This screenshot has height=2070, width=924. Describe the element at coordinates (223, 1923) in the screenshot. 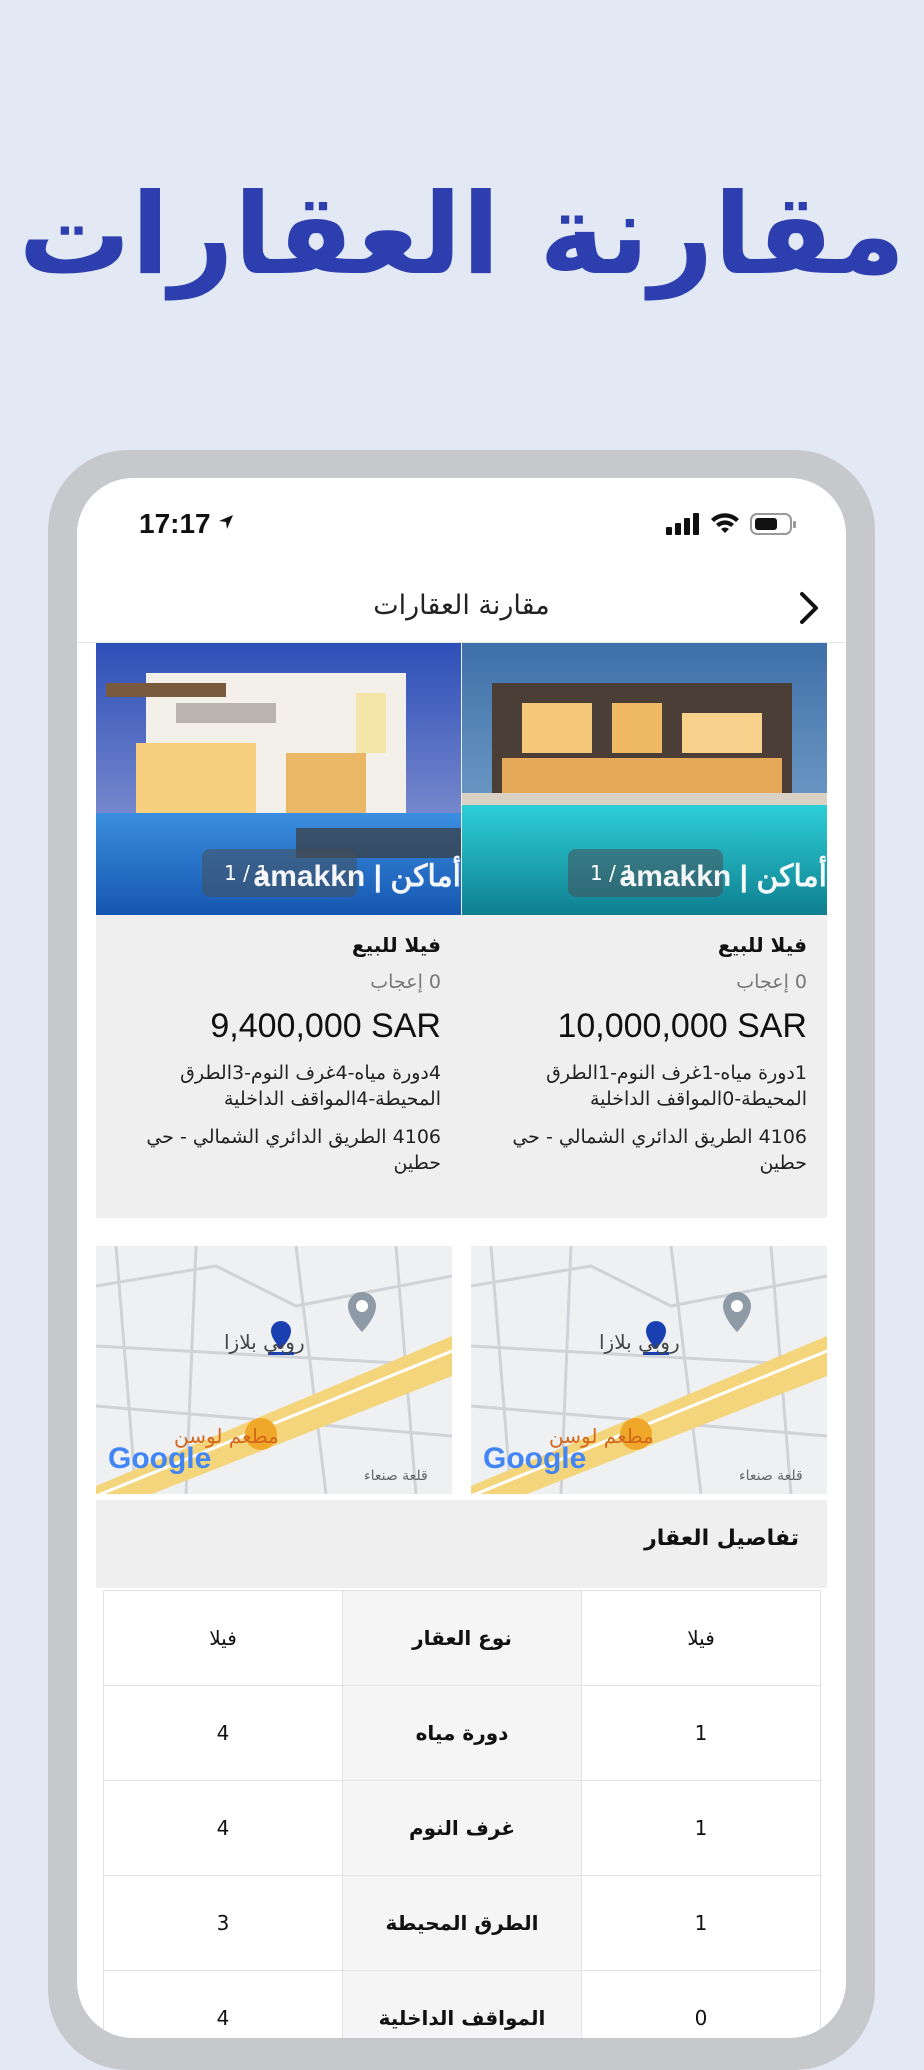

I see `table-cell-left: 3` at that location.